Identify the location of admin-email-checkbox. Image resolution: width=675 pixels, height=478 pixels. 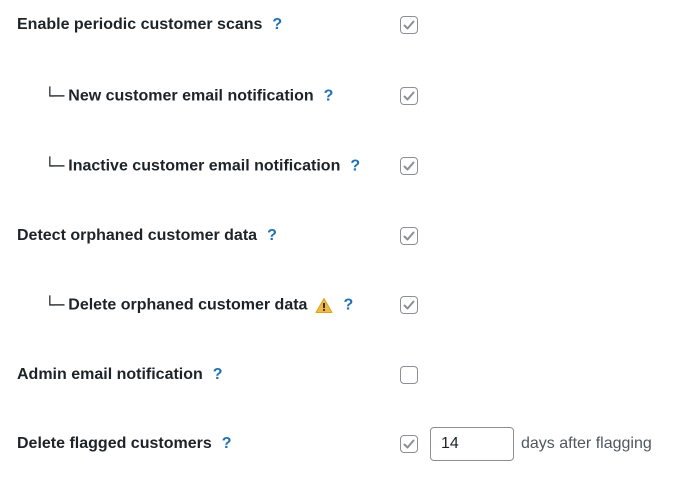
(409, 375).